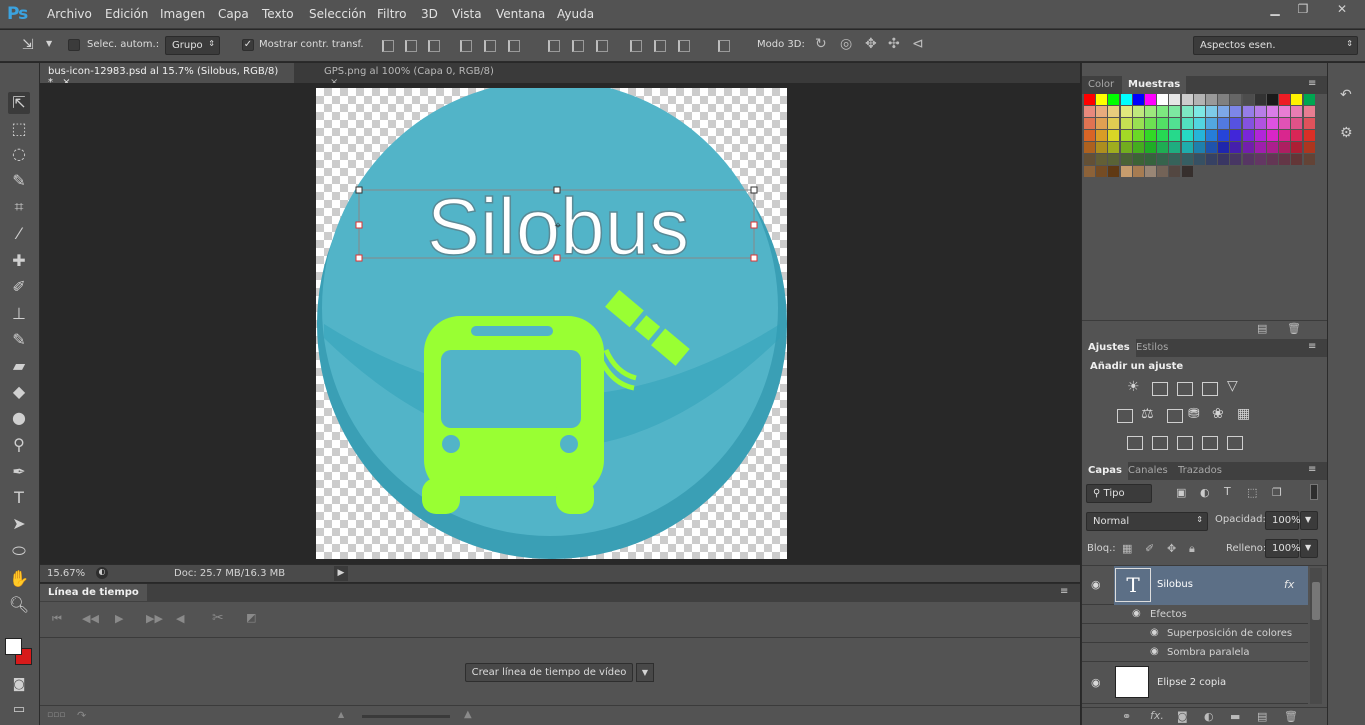 The width and height of the screenshot is (1365, 725). Describe the element at coordinates (182, 14) in the screenshot. I see `menu-imagen: Imagen` at that location.